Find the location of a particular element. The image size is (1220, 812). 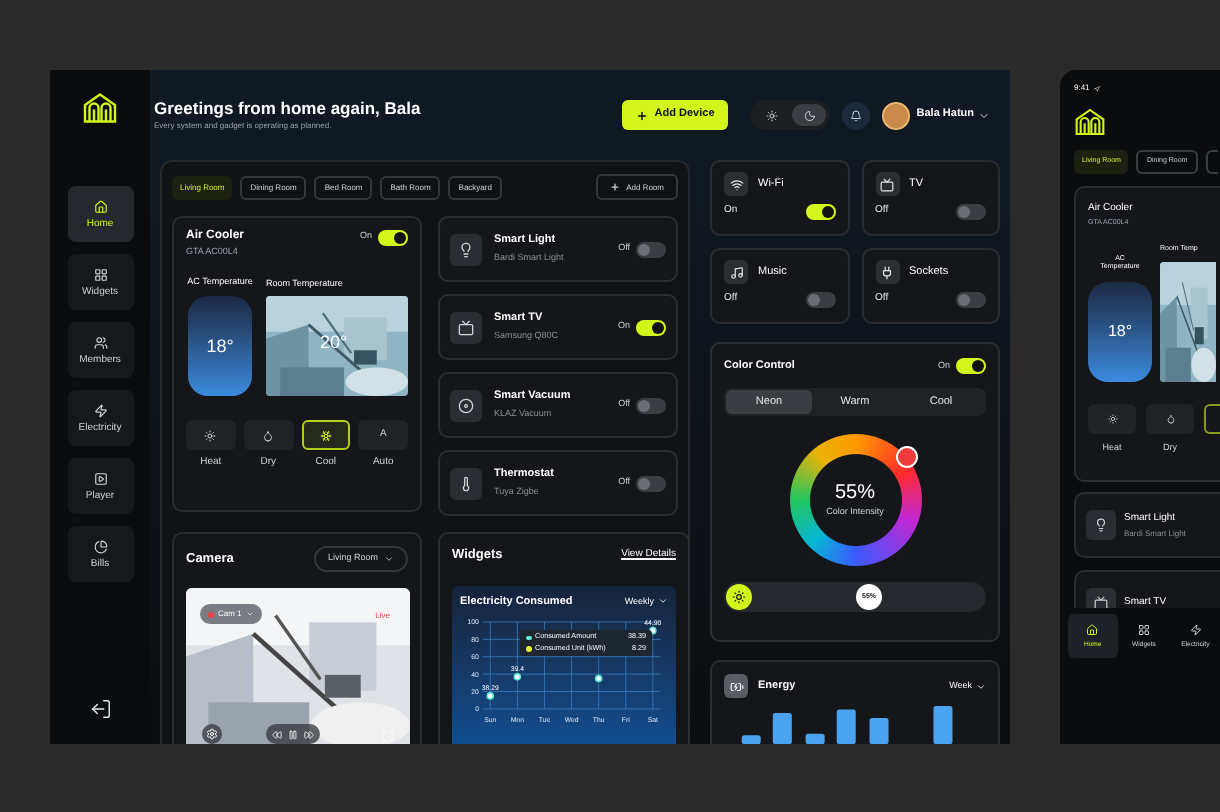

greeting-title: Greetings from home again, Bala is located at coordinates (287, 108).